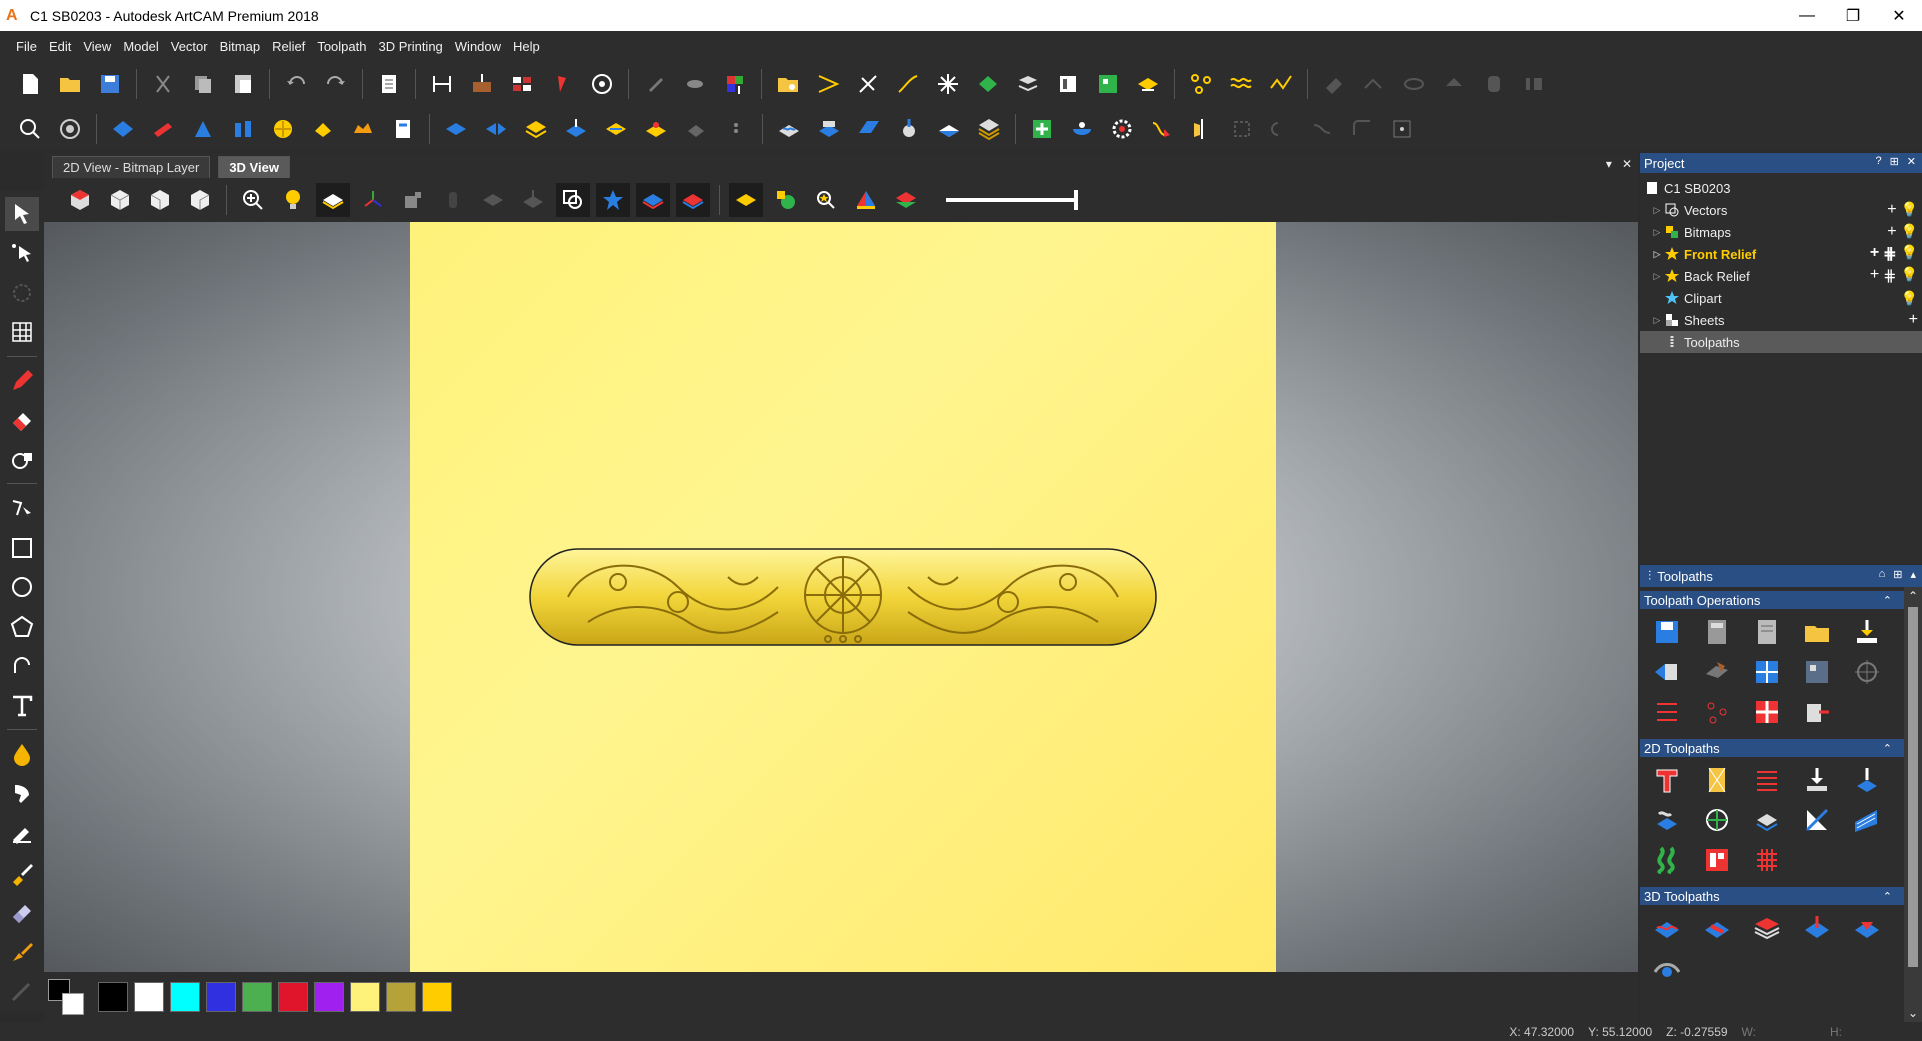  Describe the element at coordinates (1874, 254) in the screenshot. I see `add-icon: +` at that location.